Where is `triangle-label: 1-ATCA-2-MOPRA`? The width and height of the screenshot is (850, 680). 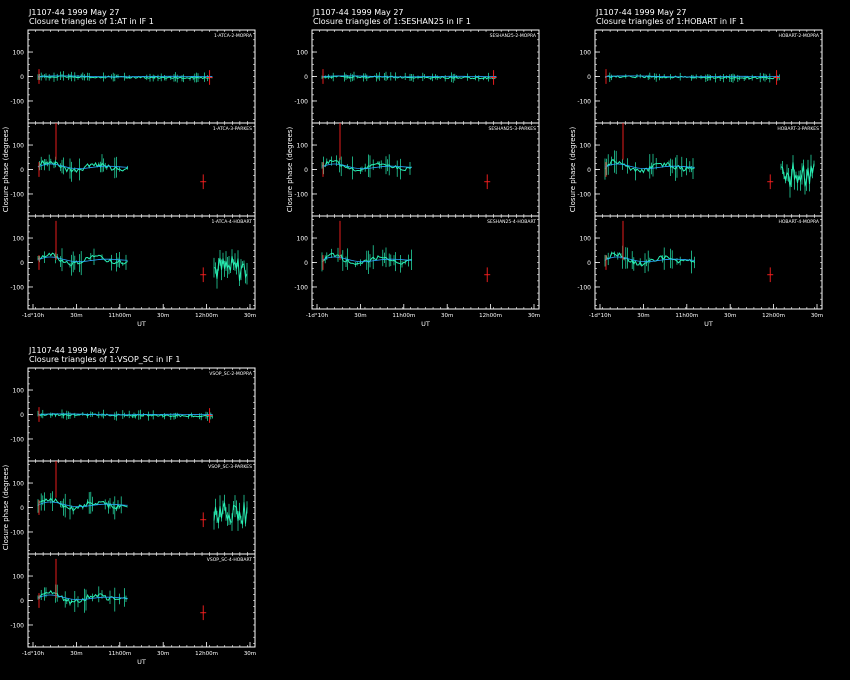
triangle-label: 1-ATCA-2-MOPRA is located at coordinates (233, 36).